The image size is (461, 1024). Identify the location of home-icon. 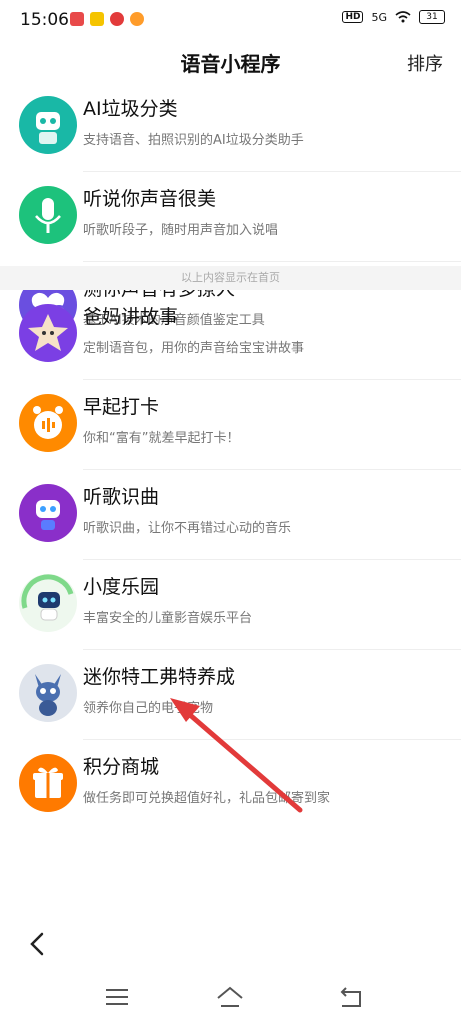
(230, 997).